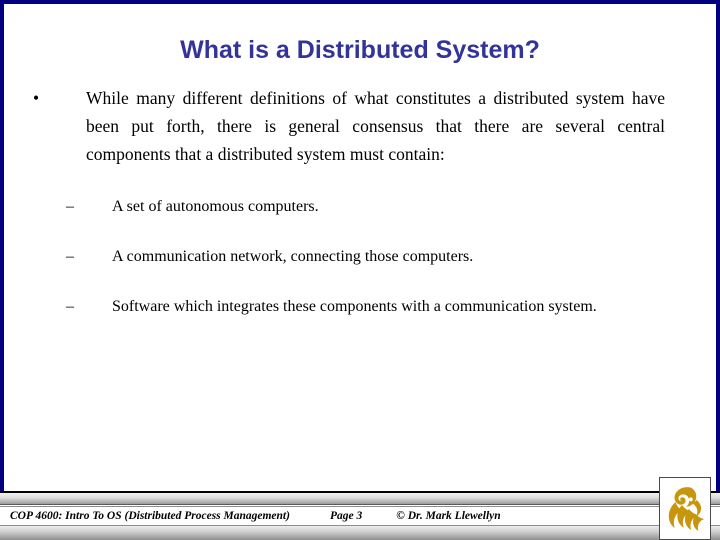  What do you see at coordinates (346, 516) in the screenshot?
I see `footer-page-number: Page 3` at bounding box center [346, 516].